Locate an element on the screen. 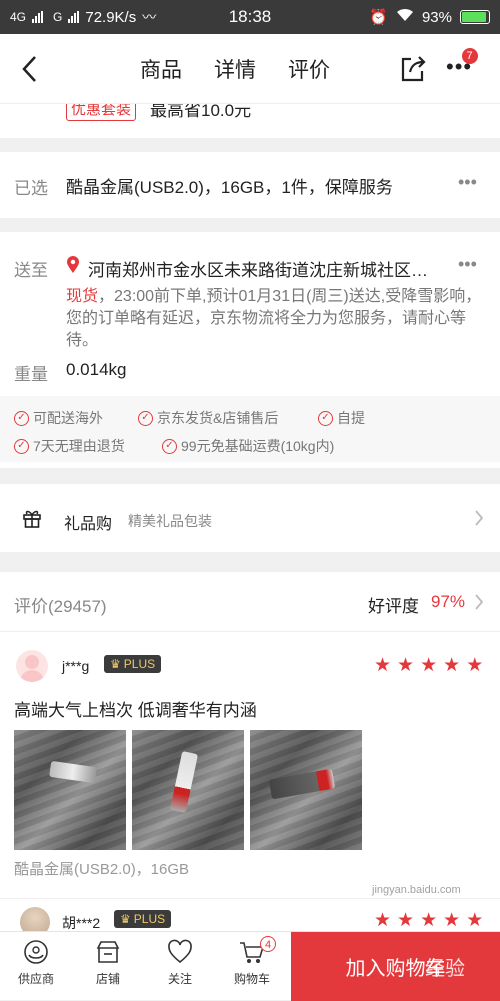 Image resolution: width=500 pixels, height=1001 pixels. service-item: ✓ 可配送海外 is located at coordinates (58, 418).